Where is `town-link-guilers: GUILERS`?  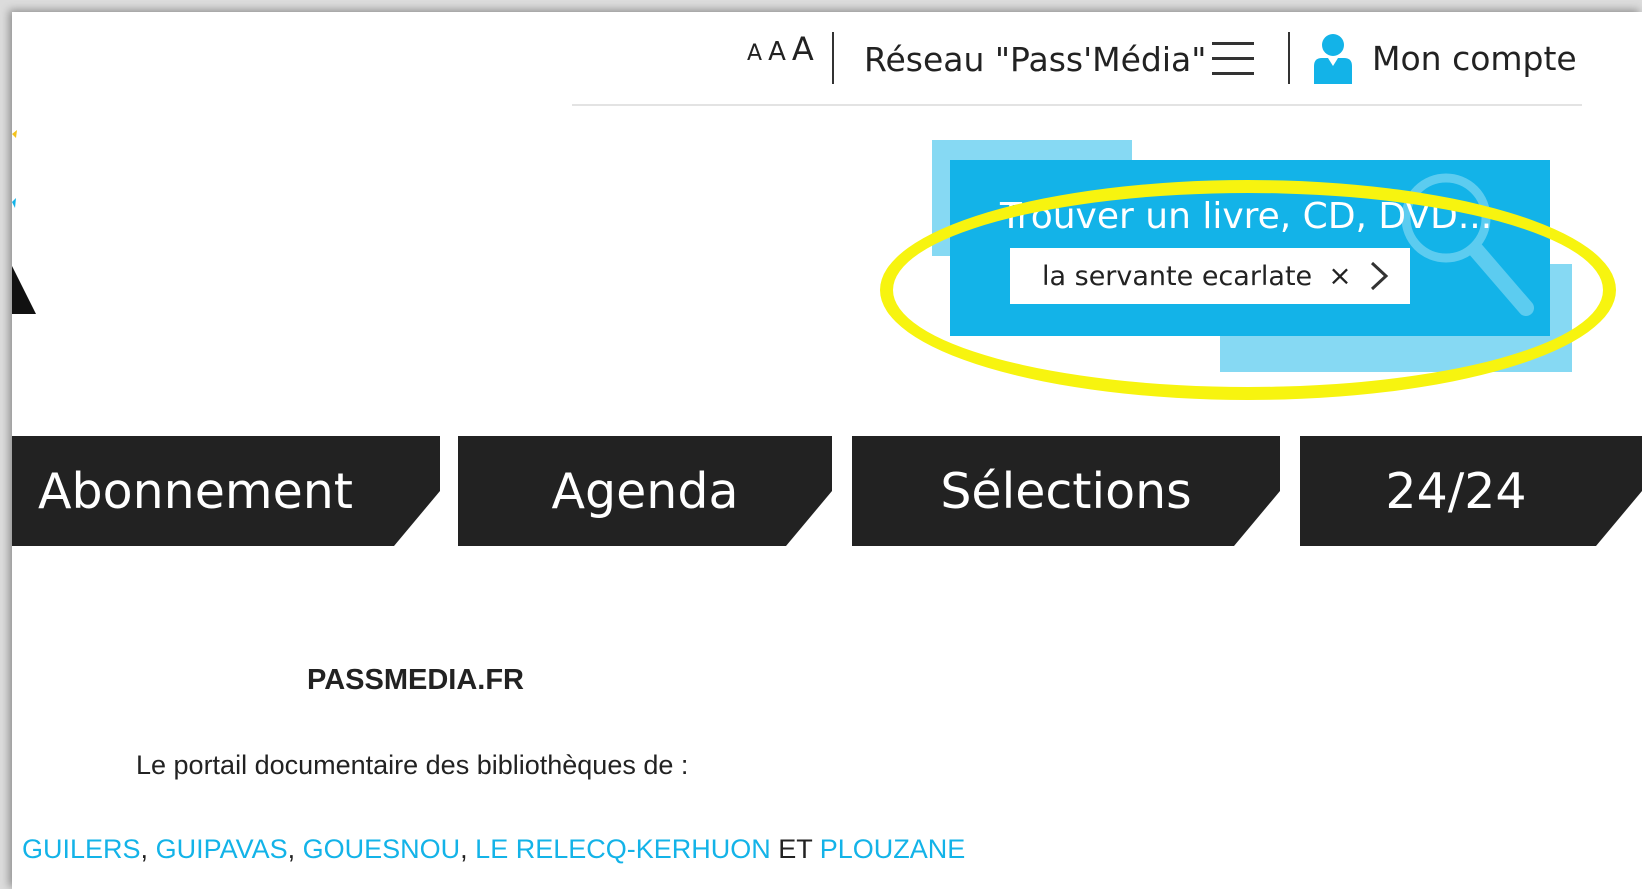
town-link-guilers: GUILERS is located at coordinates (81, 849).